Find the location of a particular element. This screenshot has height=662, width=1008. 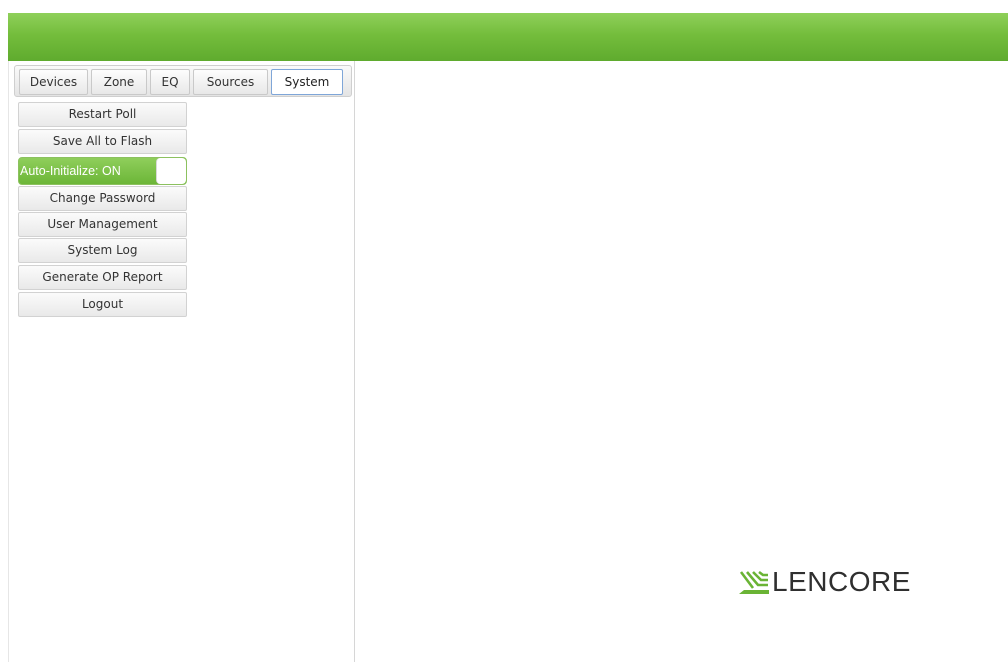

user-management-button: User Management is located at coordinates (102, 224).